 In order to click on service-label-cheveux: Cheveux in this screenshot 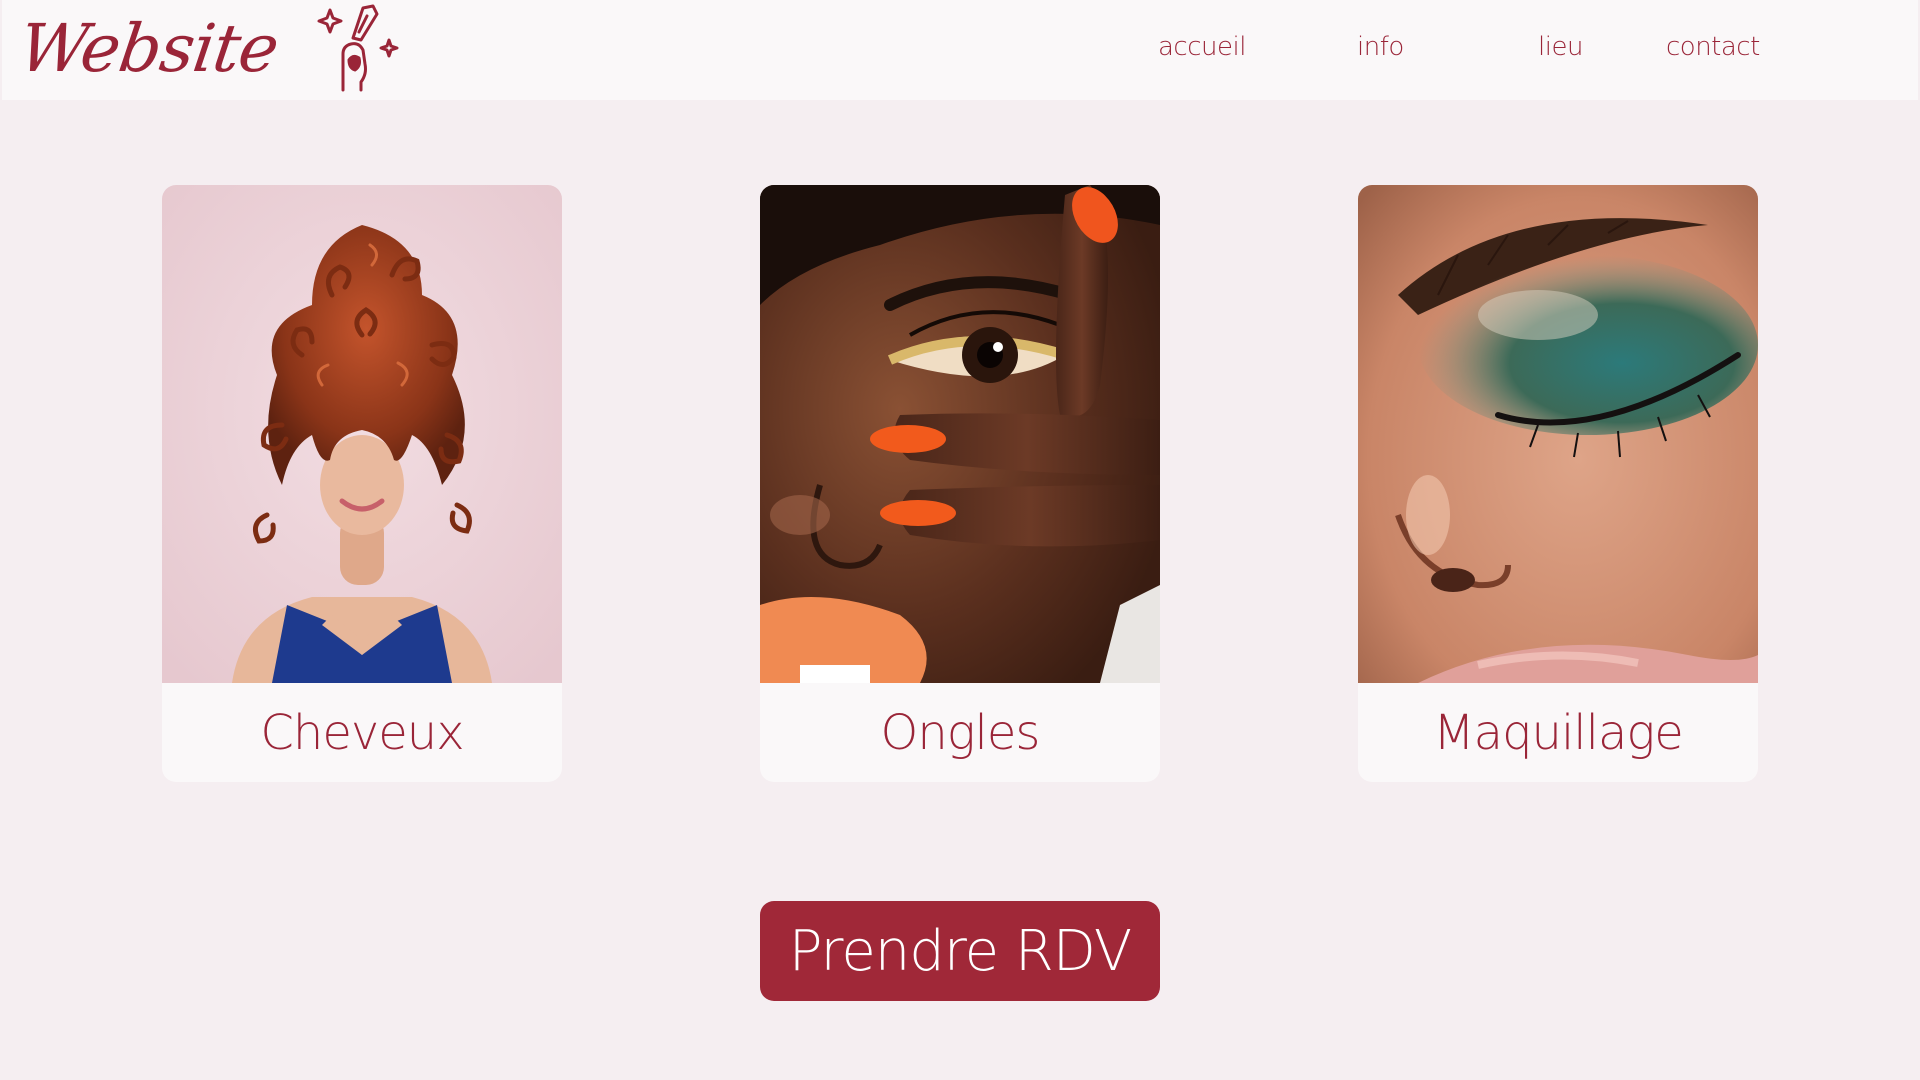, I will do `click(362, 732)`.